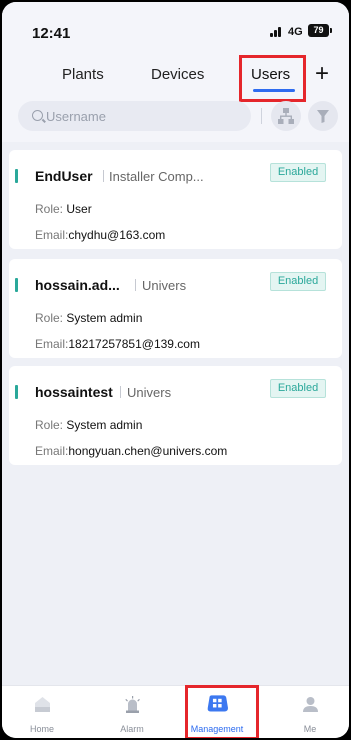  I want to click on search-placeholder: Username, so click(76, 116).